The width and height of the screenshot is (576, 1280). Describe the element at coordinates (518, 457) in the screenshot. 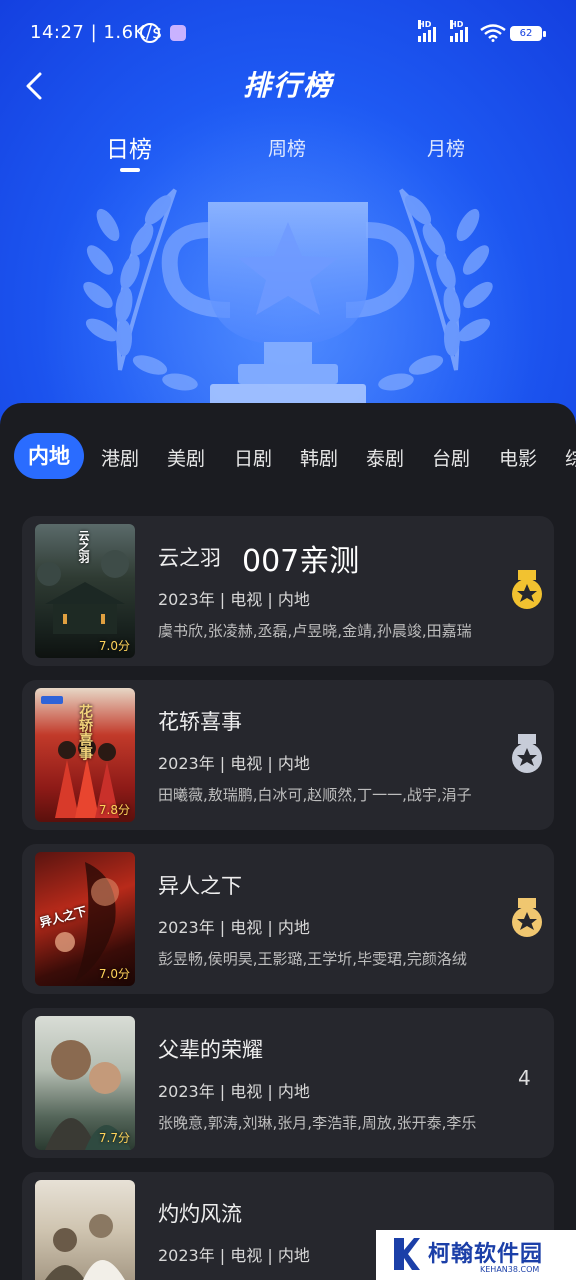

I see `tab-movie: 电影` at that location.